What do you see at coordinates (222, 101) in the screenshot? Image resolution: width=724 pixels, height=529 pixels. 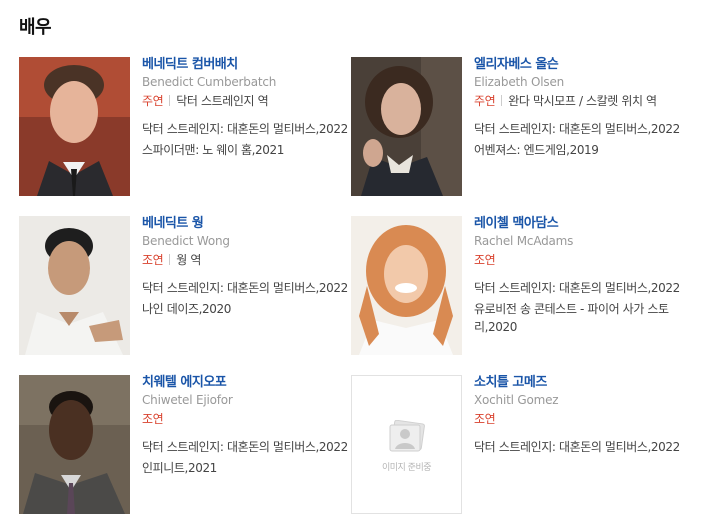 I see `character-name: 닥터 스트레인지 역` at bounding box center [222, 101].